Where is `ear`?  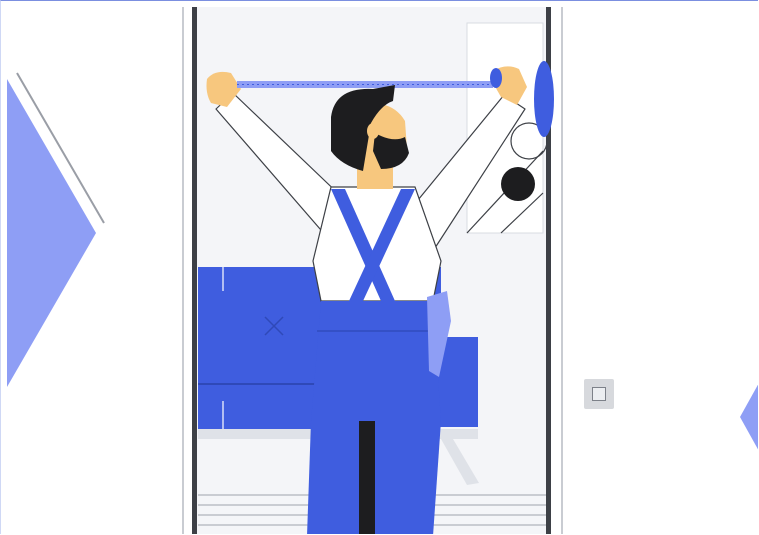 ear is located at coordinates (373, 131).